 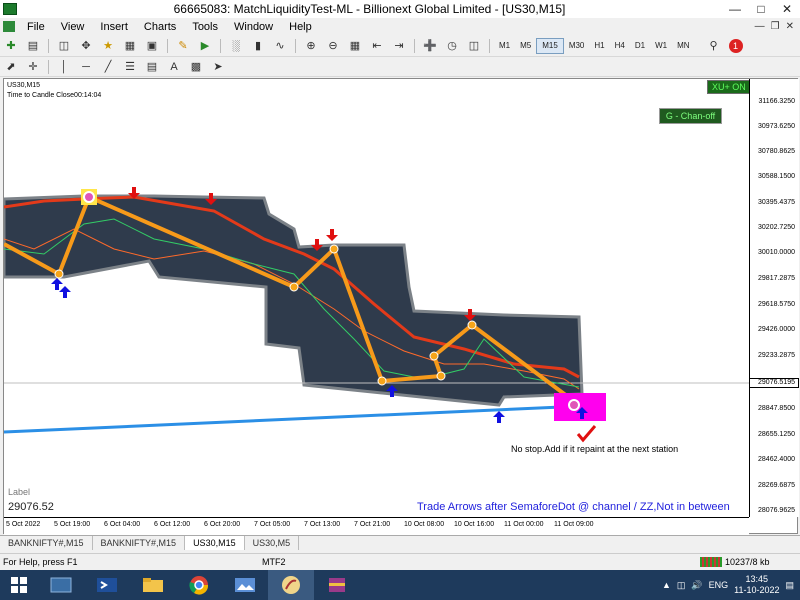 I want to click on new-chart-icon: ✚, so click(x=11, y=46).